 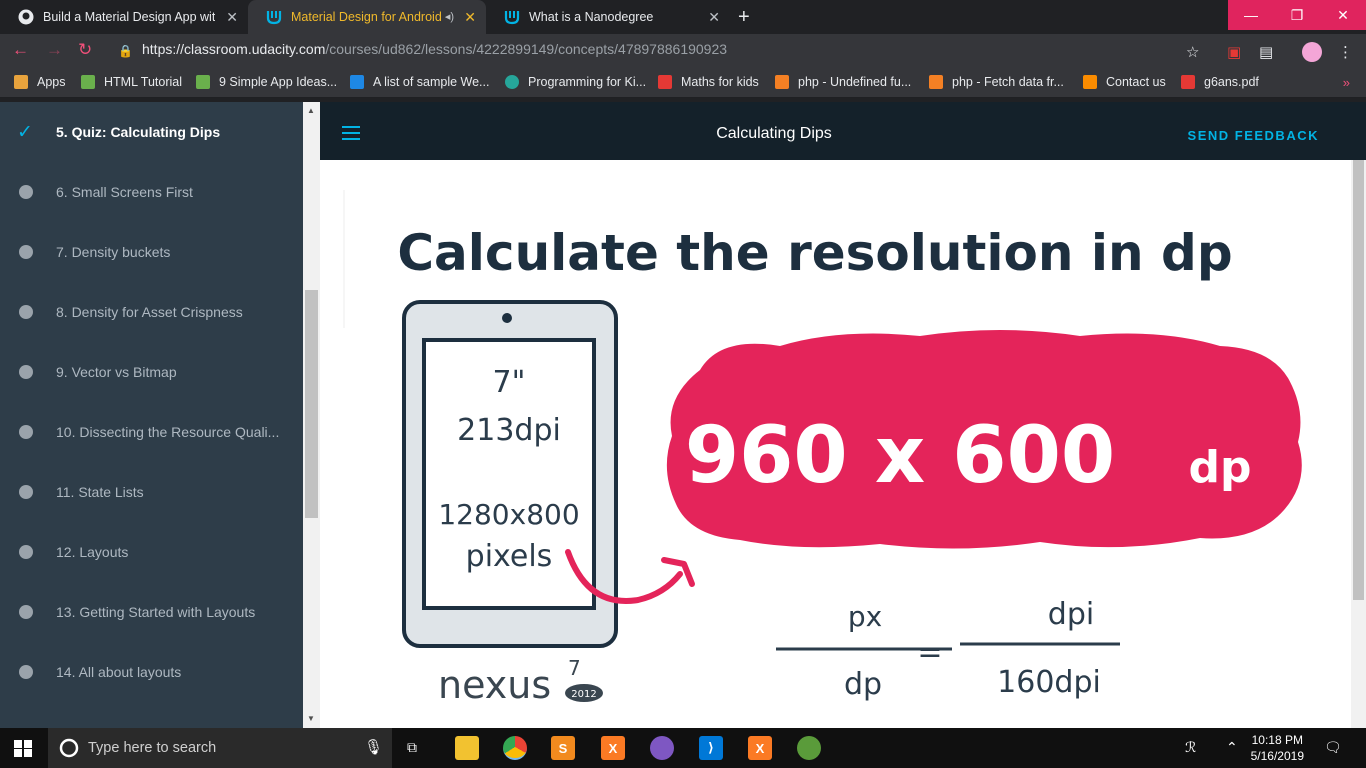 What do you see at coordinates (40, 82) in the screenshot?
I see `bookmark-apps: Apps` at bounding box center [40, 82].